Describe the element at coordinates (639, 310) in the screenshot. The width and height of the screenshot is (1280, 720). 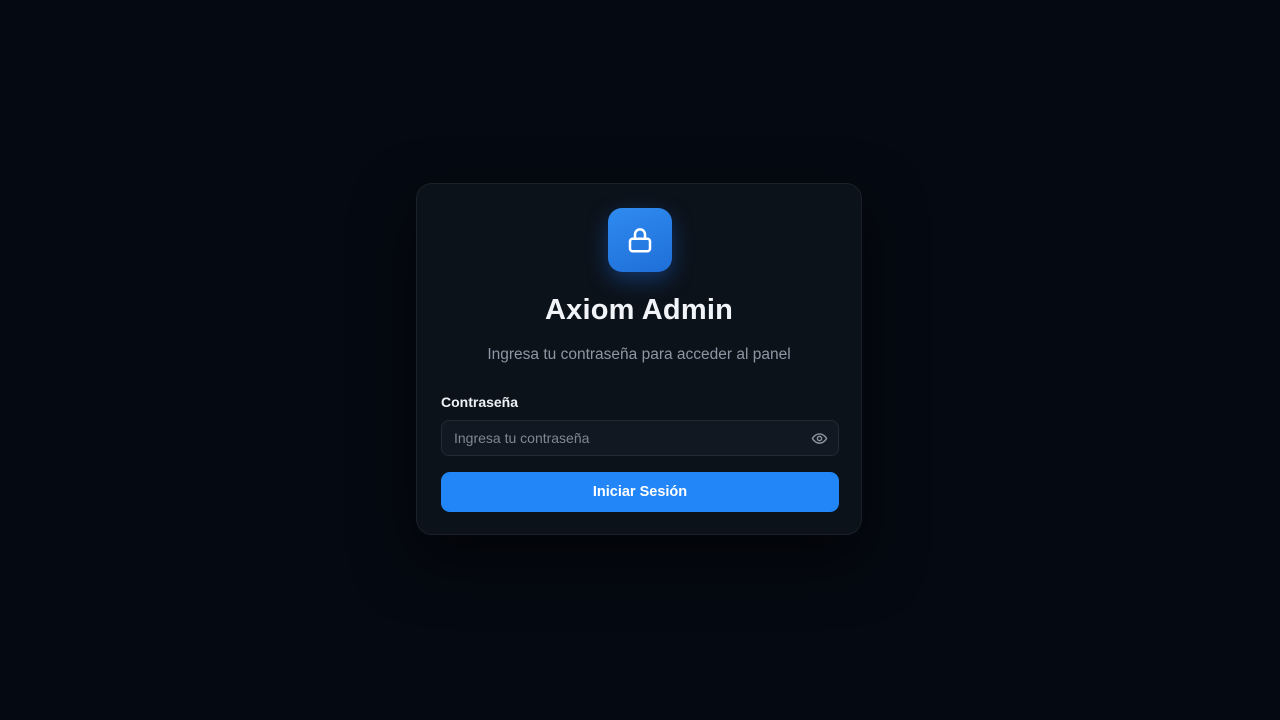
I see `page-title: Axiom Admin` at that location.